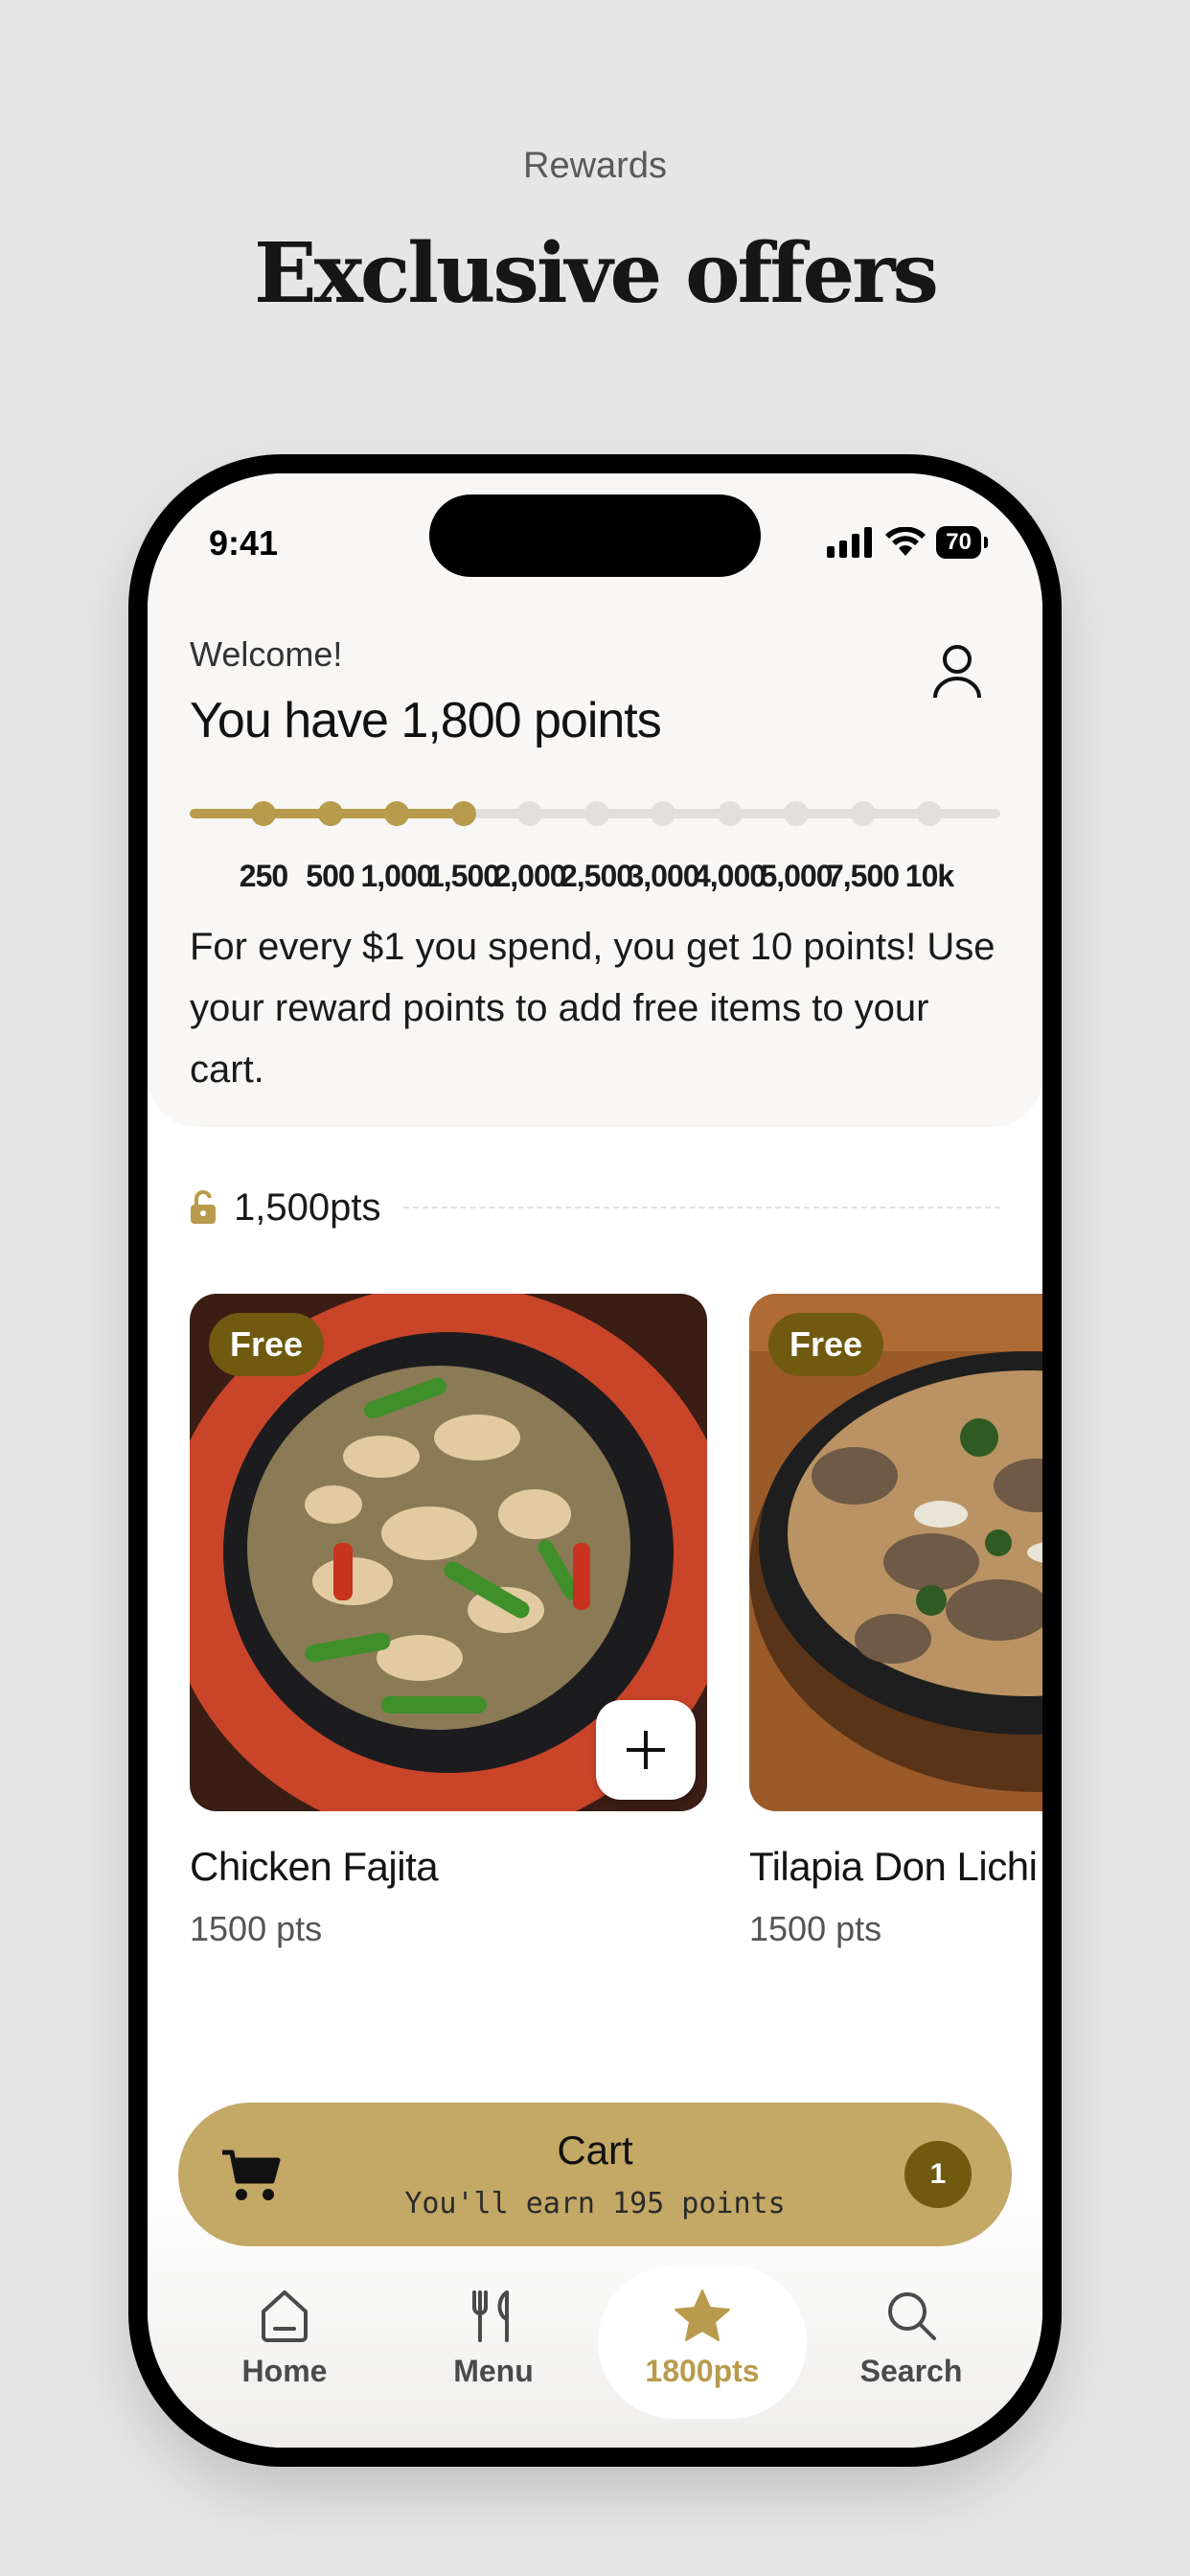 The image size is (1190, 2576). Describe the element at coordinates (701, 1207) in the screenshot. I see `tier-divider` at that location.